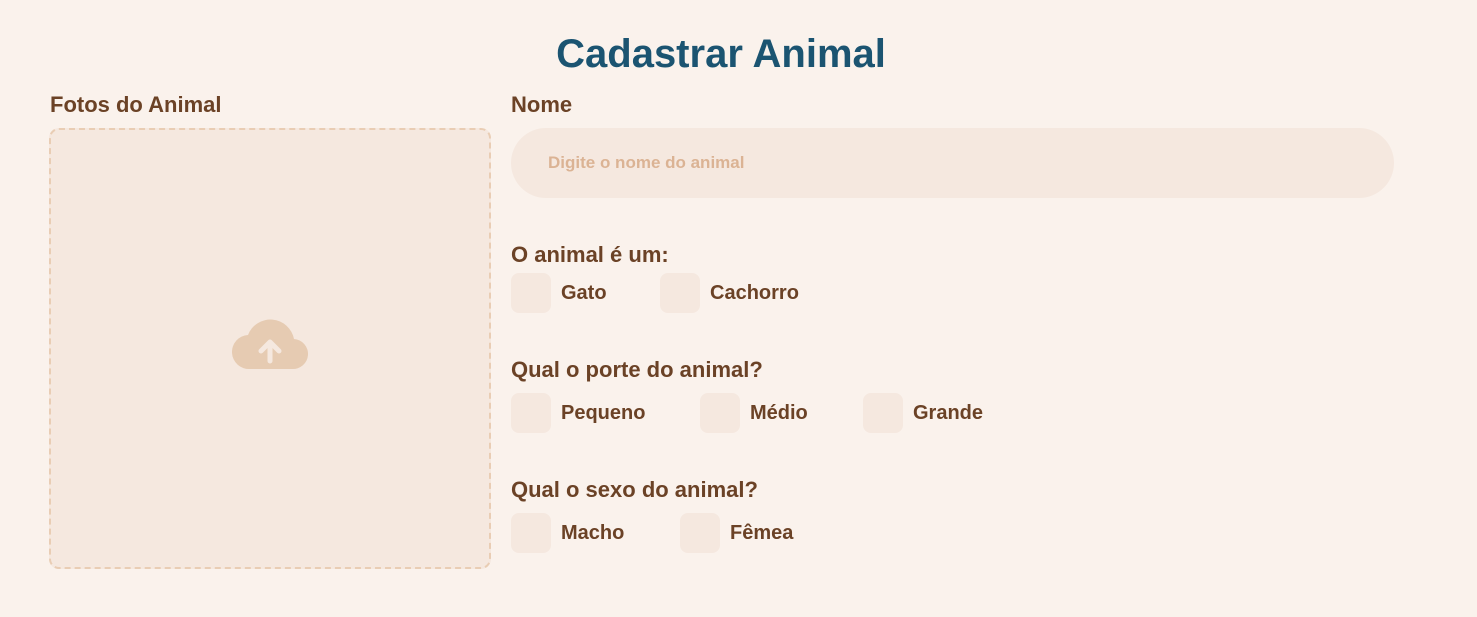 The width and height of the screenshot is (1477, 617). Describe the element at coordinates (584, 293) in the screenshot. I see `option-label: Gato` at that location.